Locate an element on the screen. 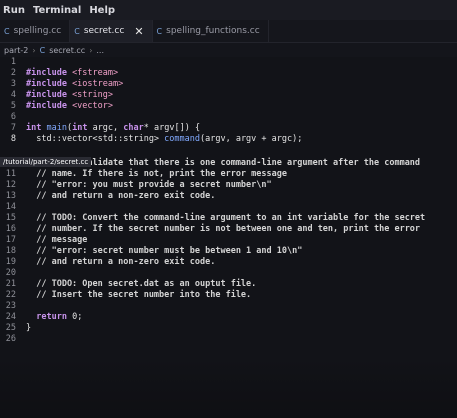 Image resolution: width=457 pixels, height=418 pixels. menu-bar: Run Terminal Help is located at coordinates (228, 10).